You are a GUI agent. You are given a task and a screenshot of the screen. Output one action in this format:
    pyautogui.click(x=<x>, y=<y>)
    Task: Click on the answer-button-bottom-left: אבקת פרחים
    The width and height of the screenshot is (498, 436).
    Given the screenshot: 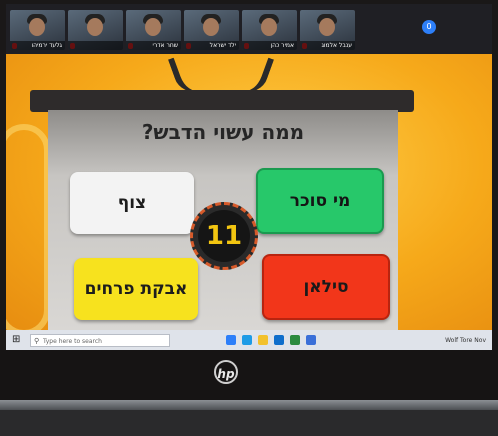 What is the action you would take?
    pyautogui.click(x=136, y=289)
    